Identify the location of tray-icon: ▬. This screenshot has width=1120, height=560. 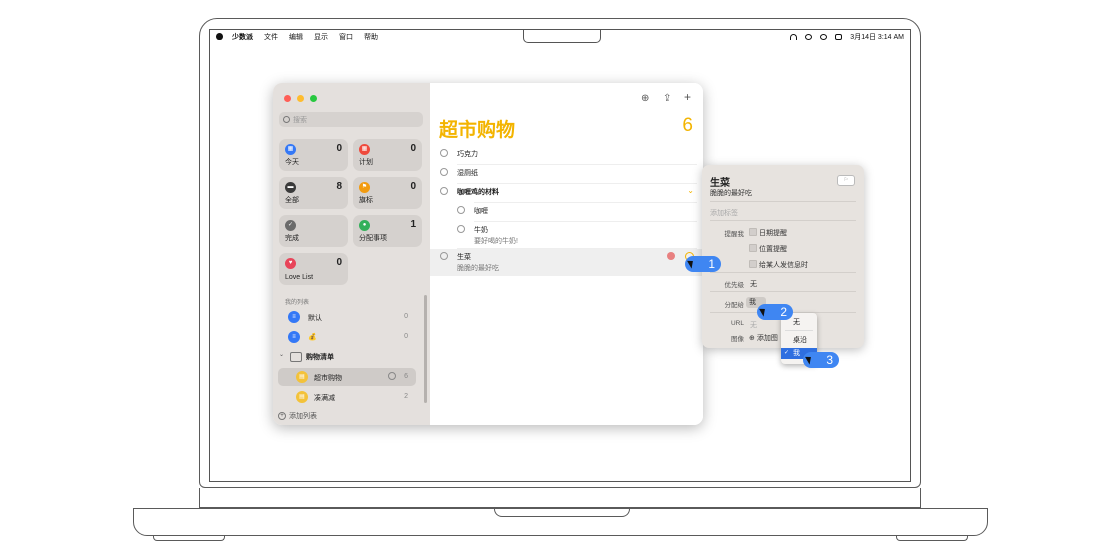
(290, 187).